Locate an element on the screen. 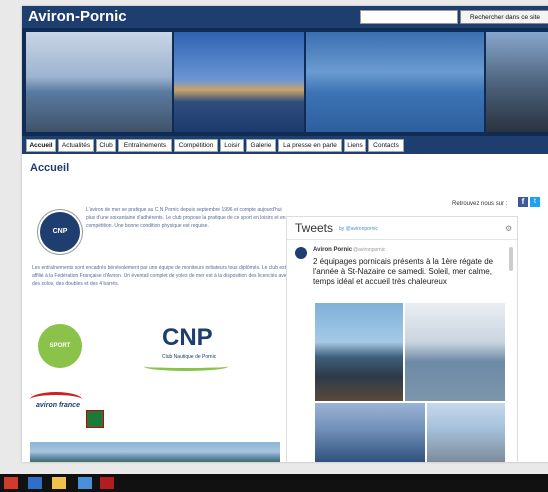 The width and height of the screenshot is (548, 492). nav-contacts: Contacts is located at coordinates (386, 145).